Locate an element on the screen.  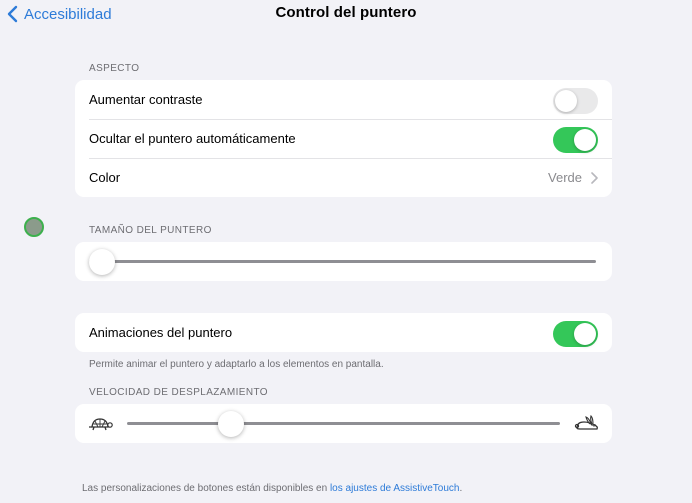
row-label: Ocultar el puntero automáticamente is located at coordinates (192, 138).